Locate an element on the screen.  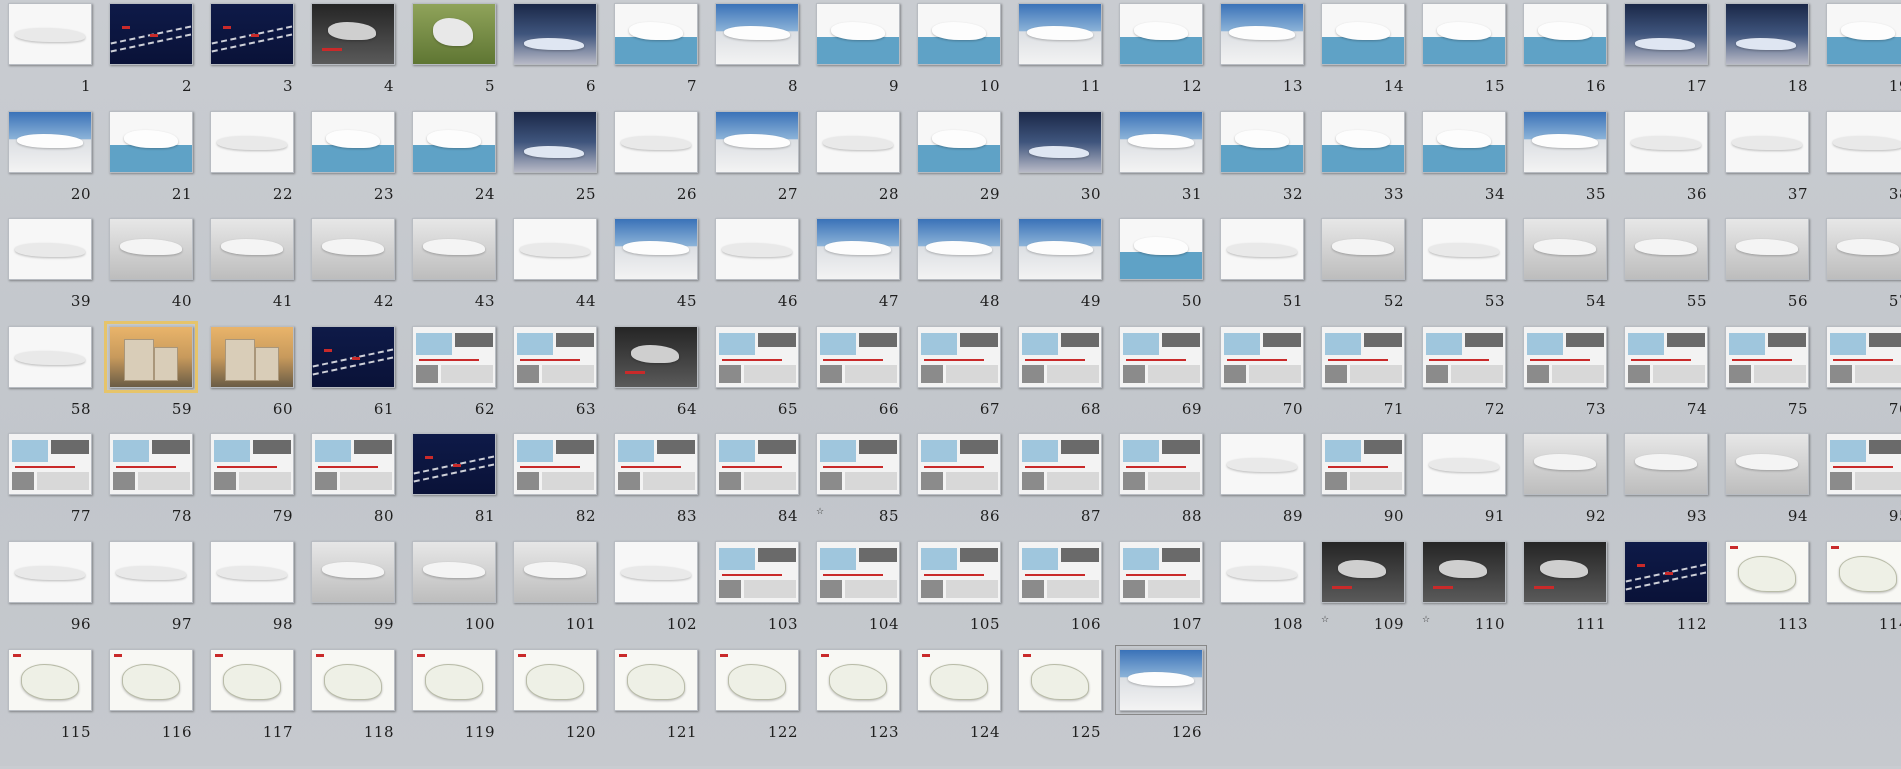
slide-thumbnail: 101 is located at coordinates (562, 594).